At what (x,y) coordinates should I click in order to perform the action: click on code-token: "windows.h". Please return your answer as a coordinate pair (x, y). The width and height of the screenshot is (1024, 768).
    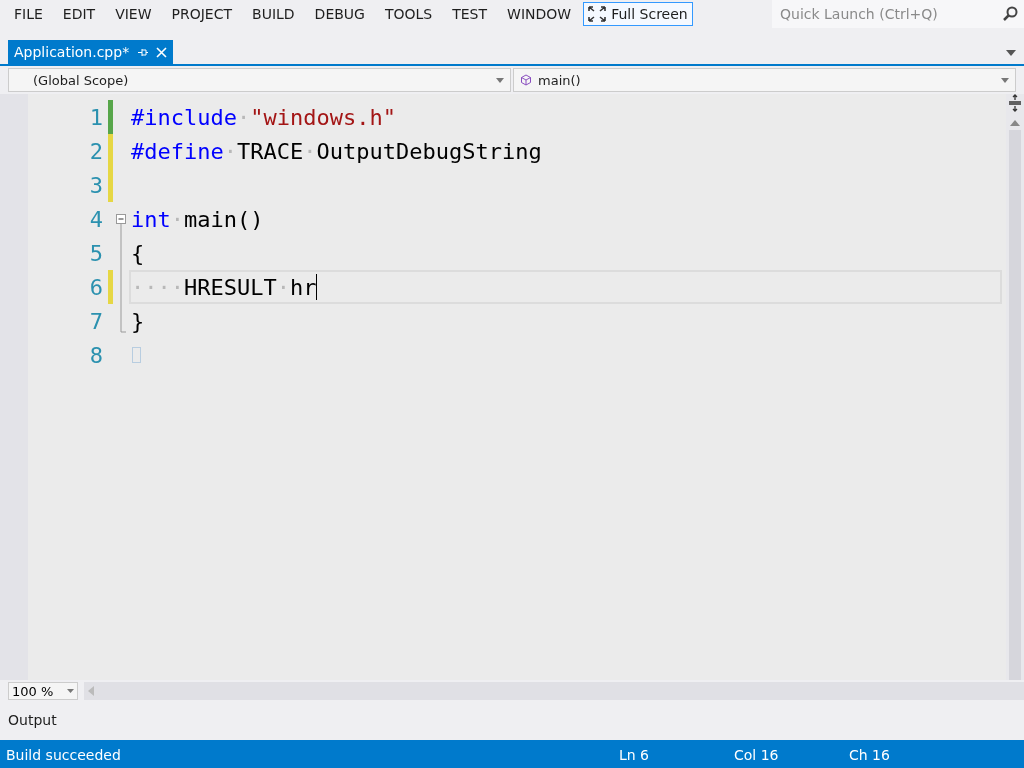
    Looking at the image, I should click on (323, 117).